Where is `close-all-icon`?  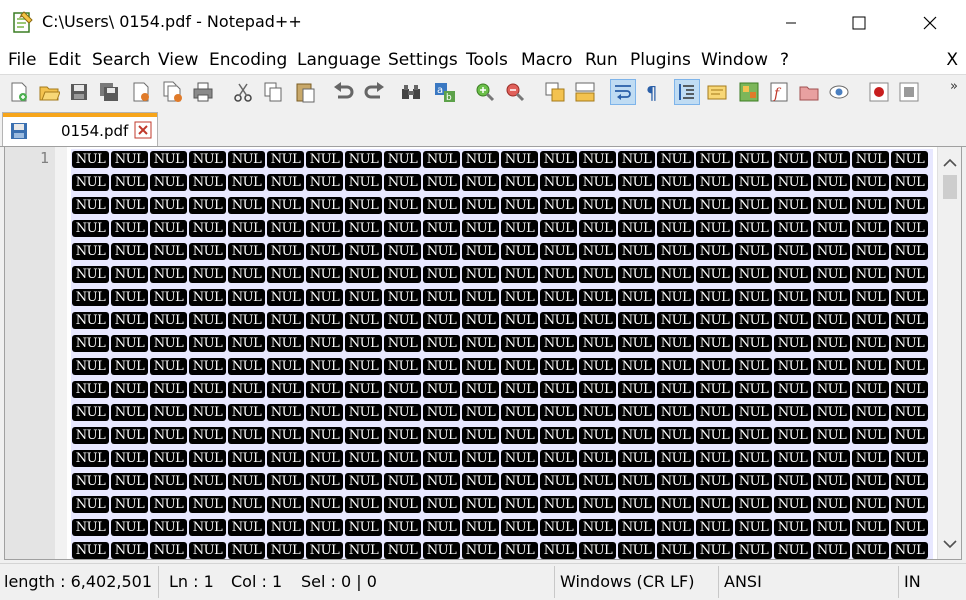
close-all-icon is located at coordinates (173, 92).